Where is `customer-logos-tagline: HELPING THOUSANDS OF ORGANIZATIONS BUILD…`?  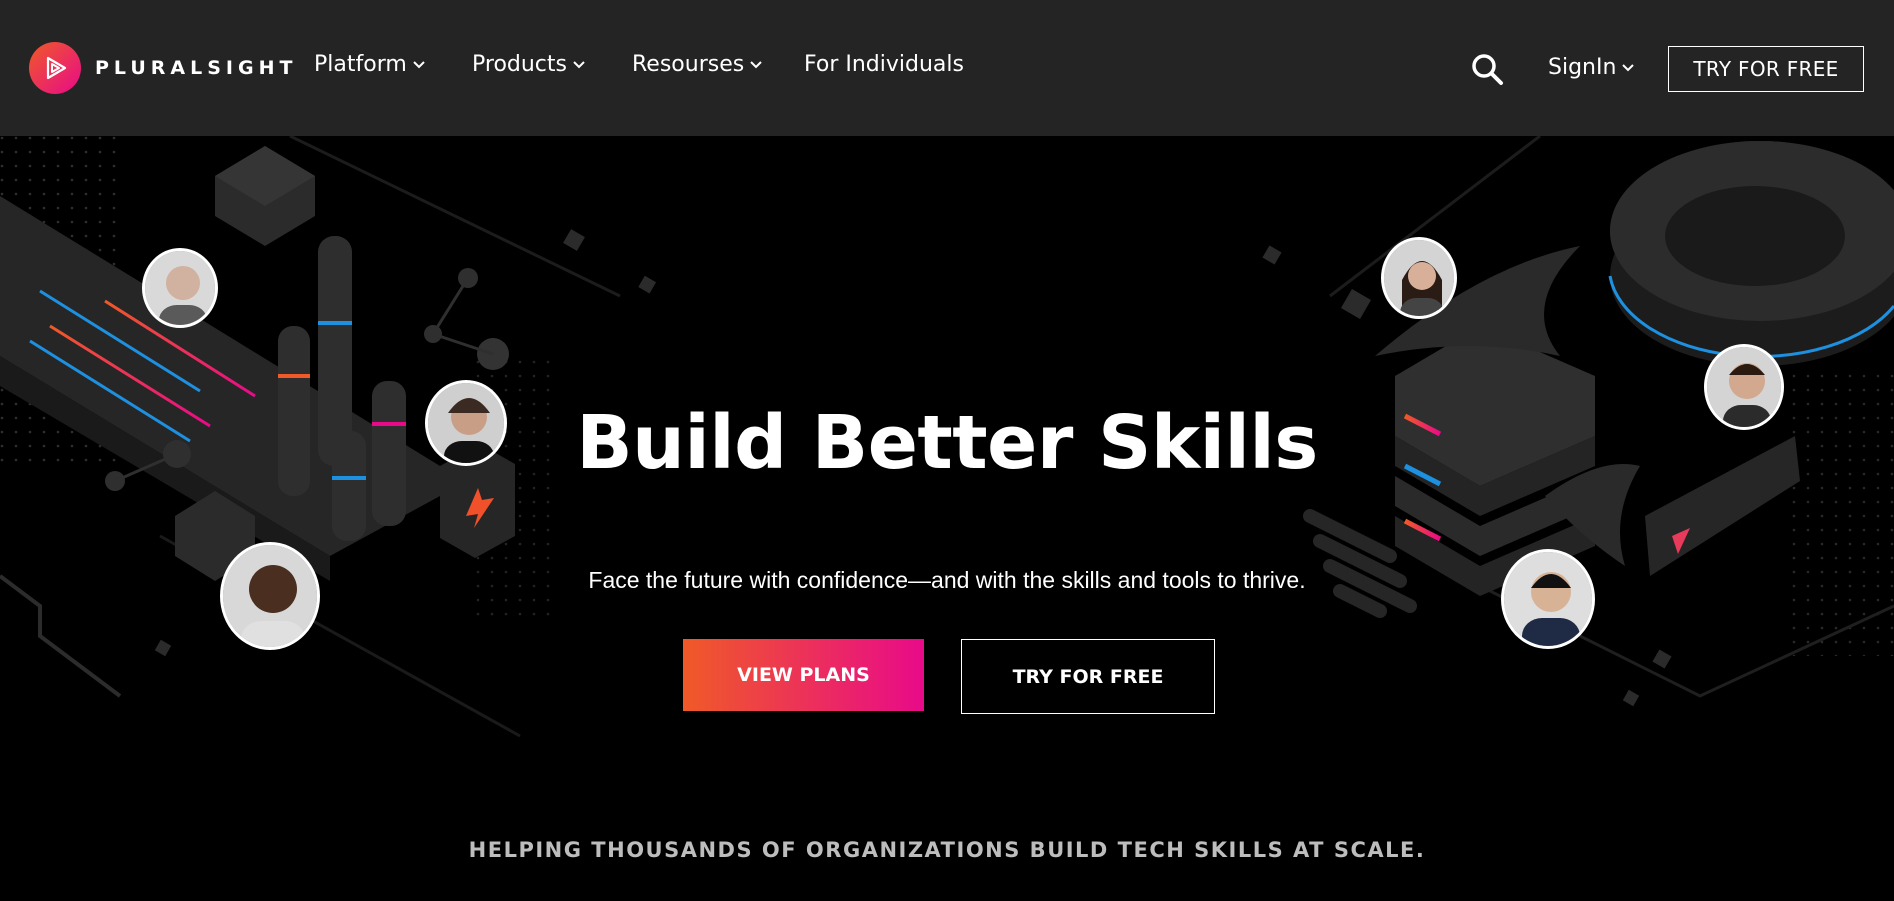
customer-logos-tagline: HELPING THOUSANDS OF ORGANIZATIONS BUILD… is located at coordinates (947, 850).